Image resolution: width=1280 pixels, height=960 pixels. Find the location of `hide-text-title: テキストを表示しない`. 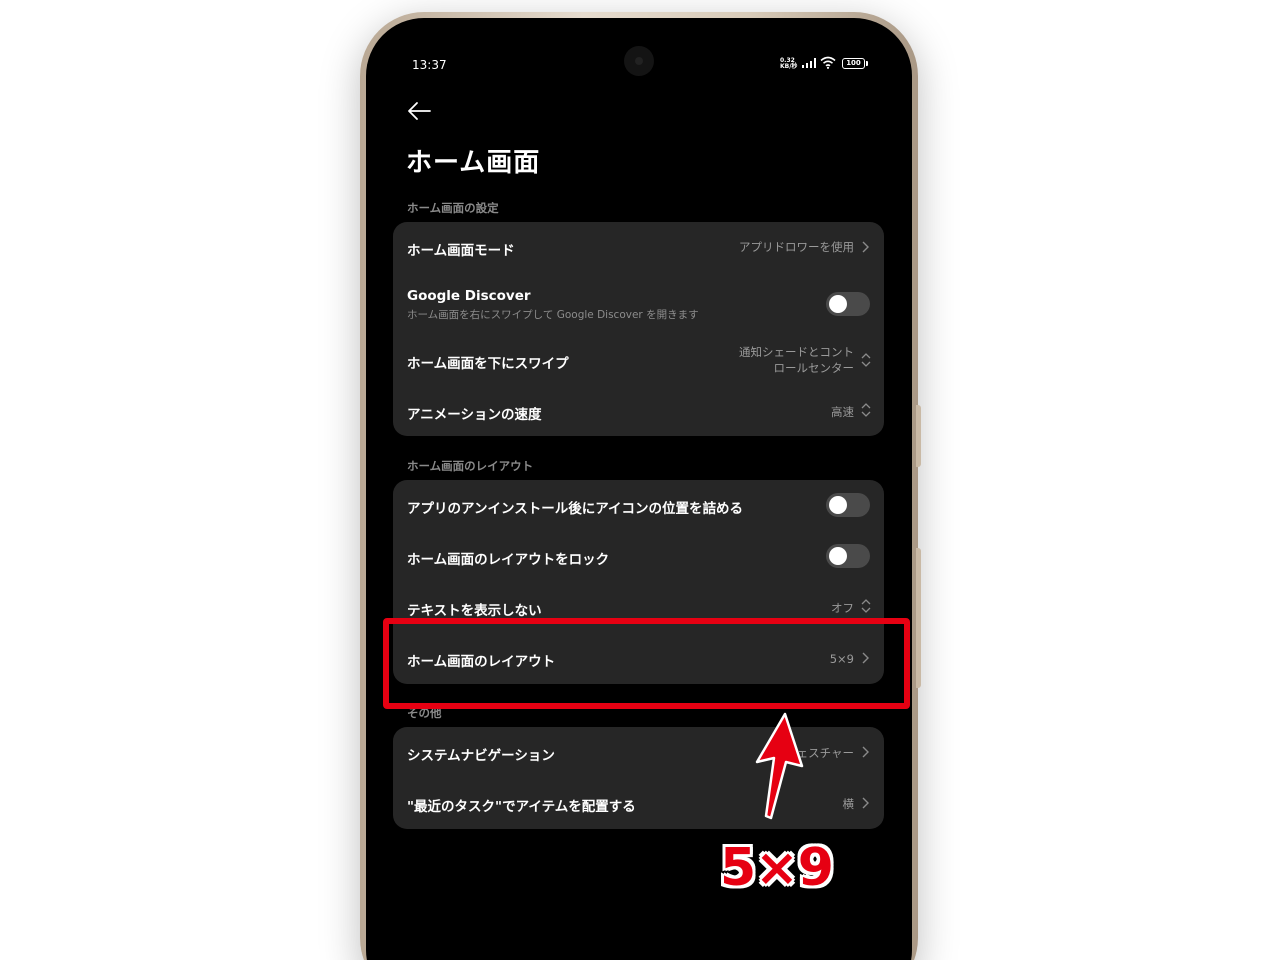

hide-text-title: テキストを表示しない is located at coordinates (474, 611).